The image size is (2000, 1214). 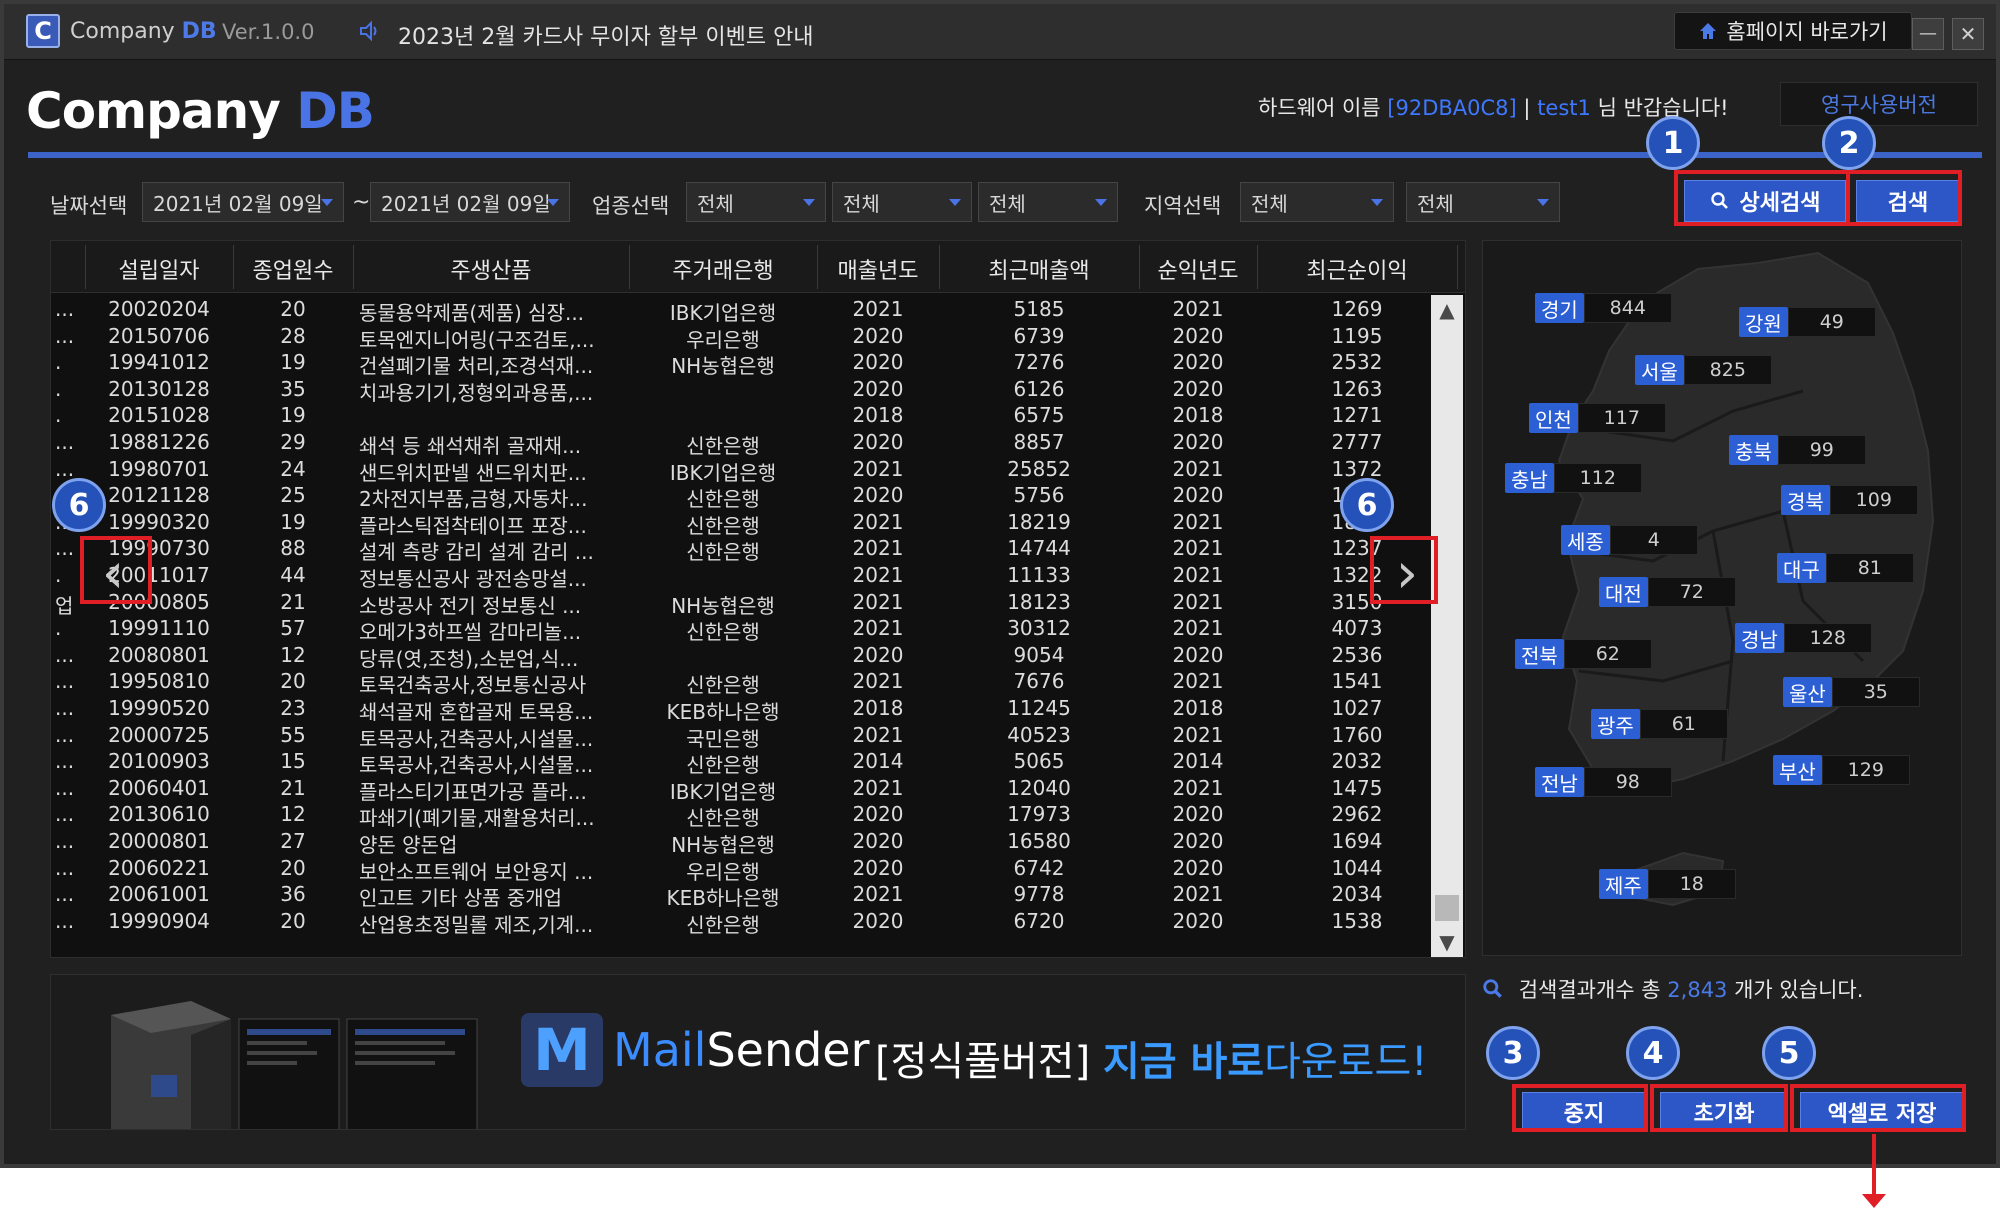 What do you see at coordinates (1928, 34) in the screenshot?
I see `minimize-button: —` at bounding box center [1928, 34].